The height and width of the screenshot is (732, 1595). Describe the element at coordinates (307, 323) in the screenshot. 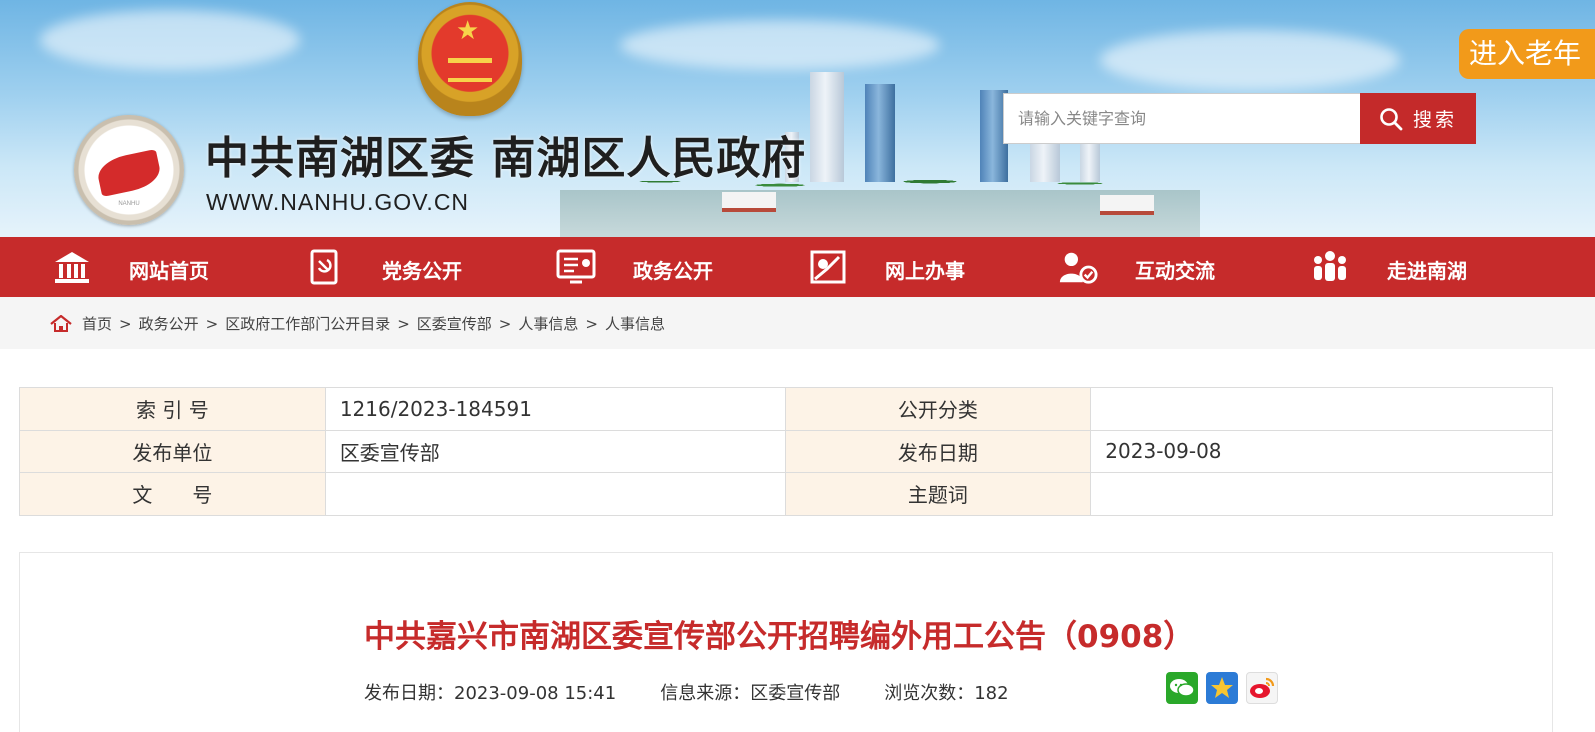

I see `breadcrumb-link: 区政府工作部门公开目录` at that location.